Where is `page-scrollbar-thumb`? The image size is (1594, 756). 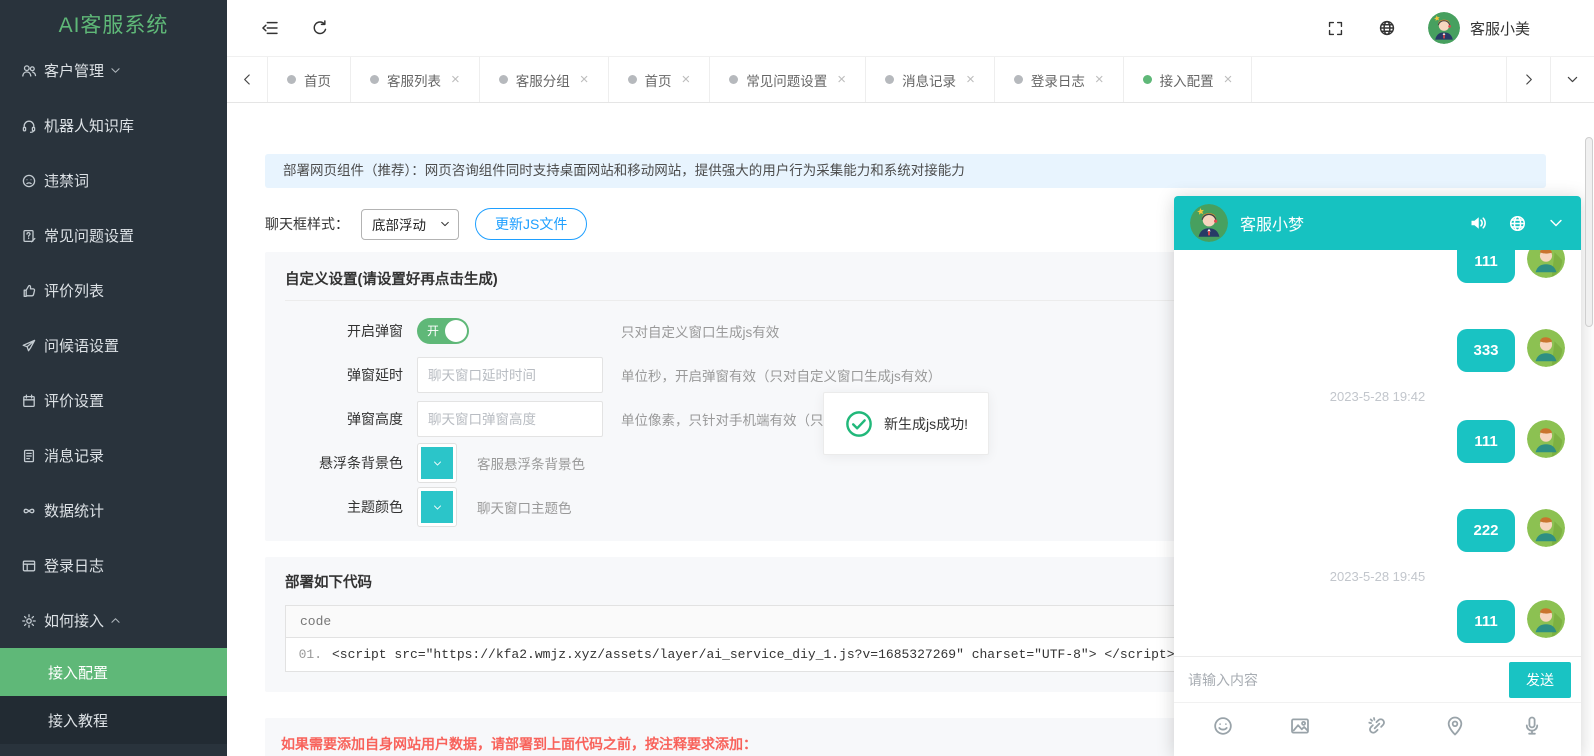
page-scrollbar-thumb is located at coordinates (1589, 232).